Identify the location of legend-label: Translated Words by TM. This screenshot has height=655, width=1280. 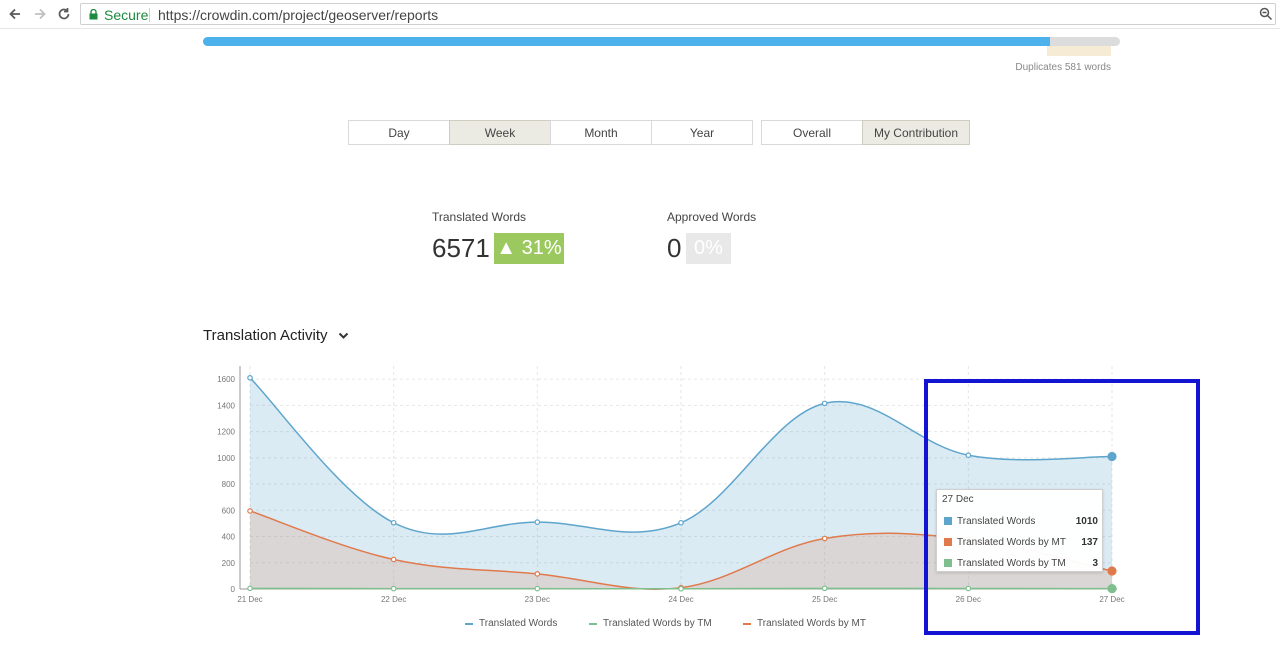
(657, 623).